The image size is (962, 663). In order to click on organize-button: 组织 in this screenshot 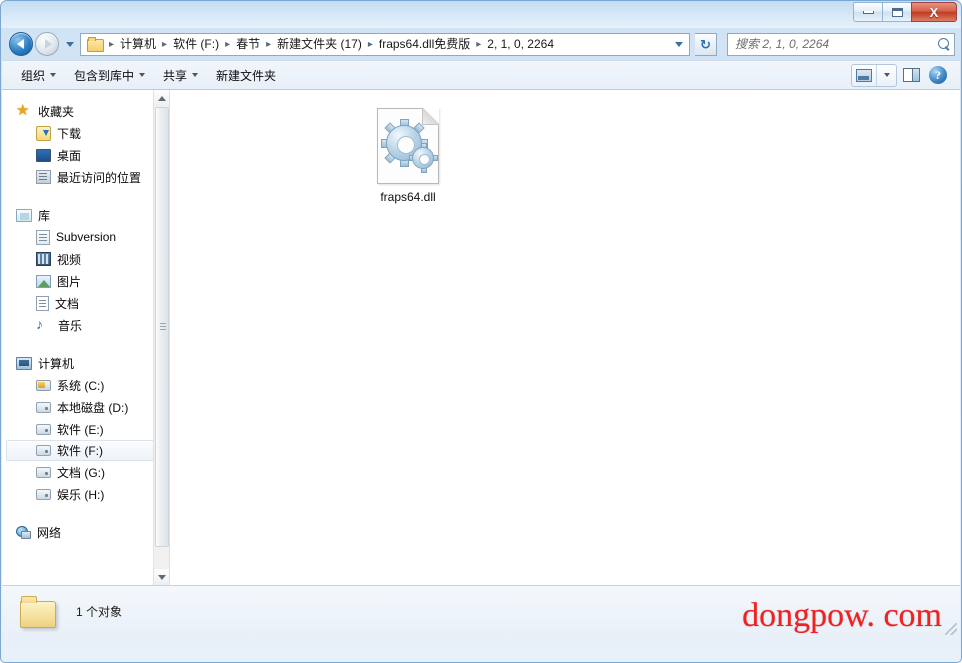, I will do `click(38, 75)`.